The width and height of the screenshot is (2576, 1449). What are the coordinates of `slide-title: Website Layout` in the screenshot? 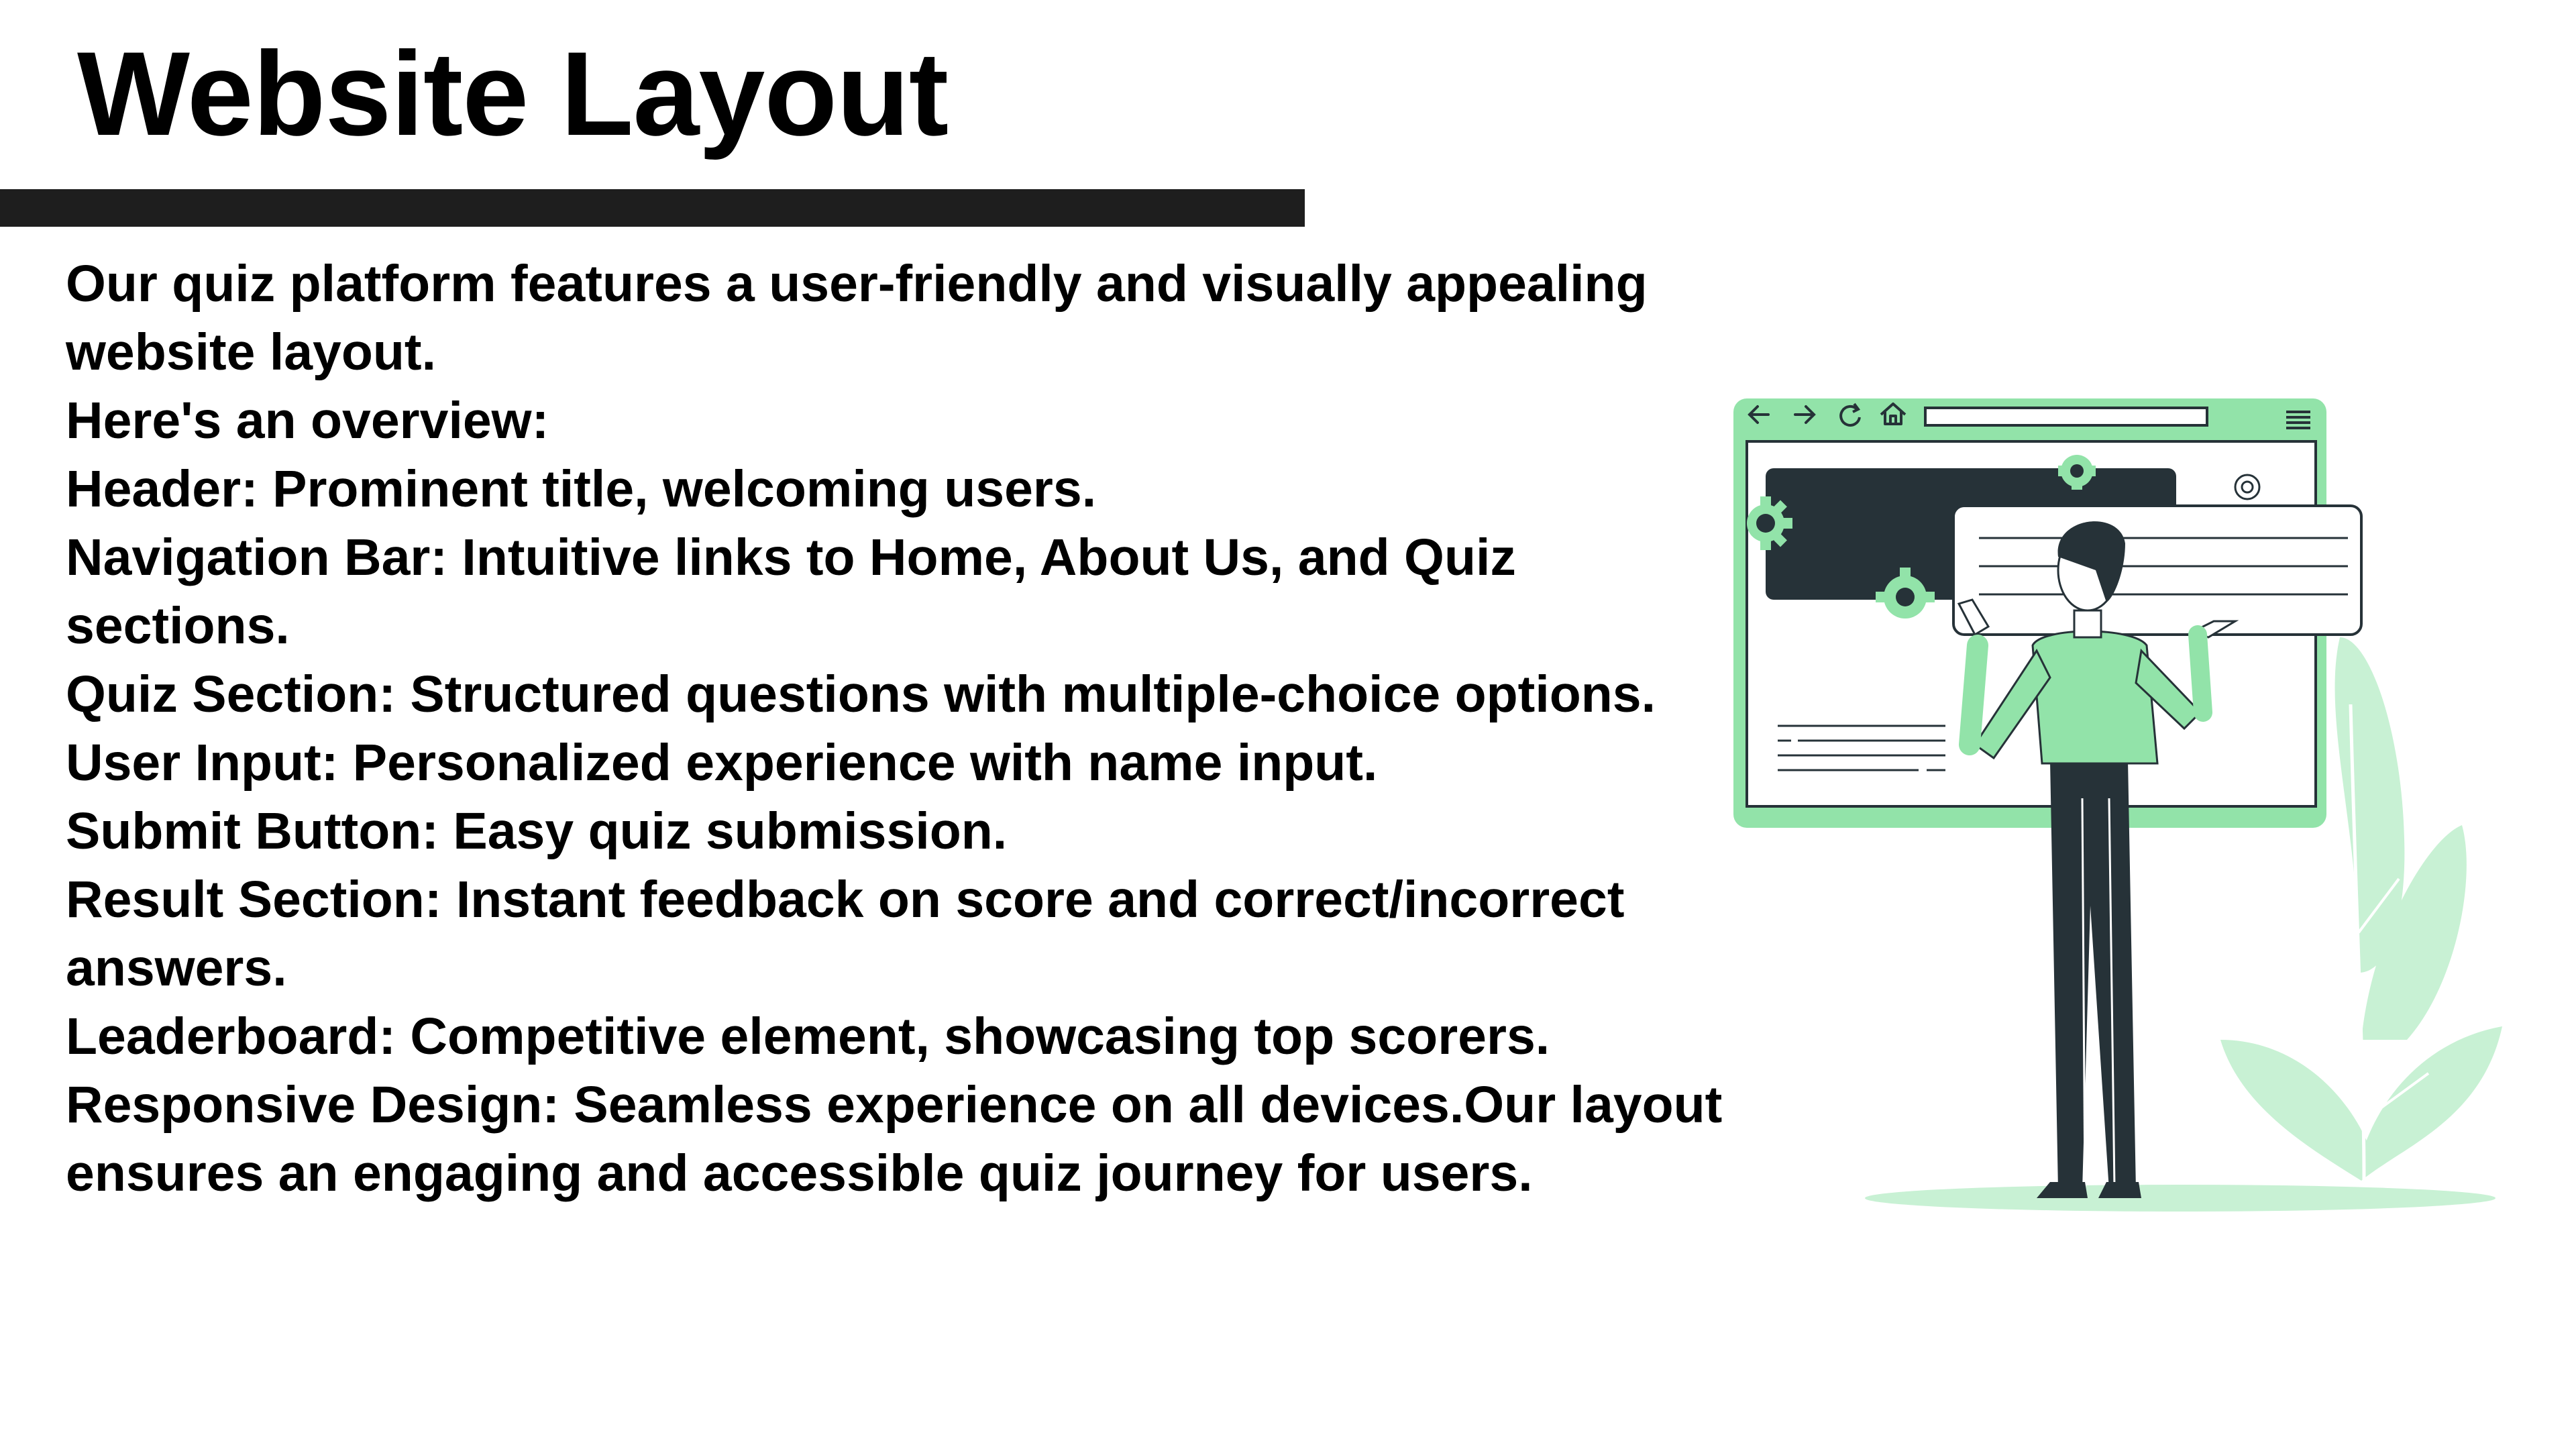 It's located at (513, 93).